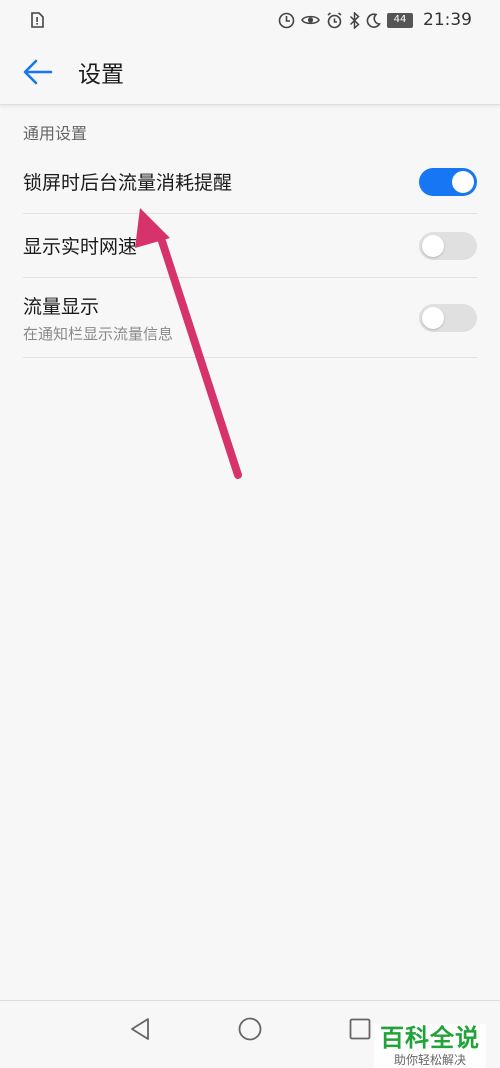 This screenshot has height=1068, width=500. What do you see at coordinates (98, 333) in the screenshot?
I see `setting-sublabel: 在通知栏显示流量信息` at bounding box center [98, 333].